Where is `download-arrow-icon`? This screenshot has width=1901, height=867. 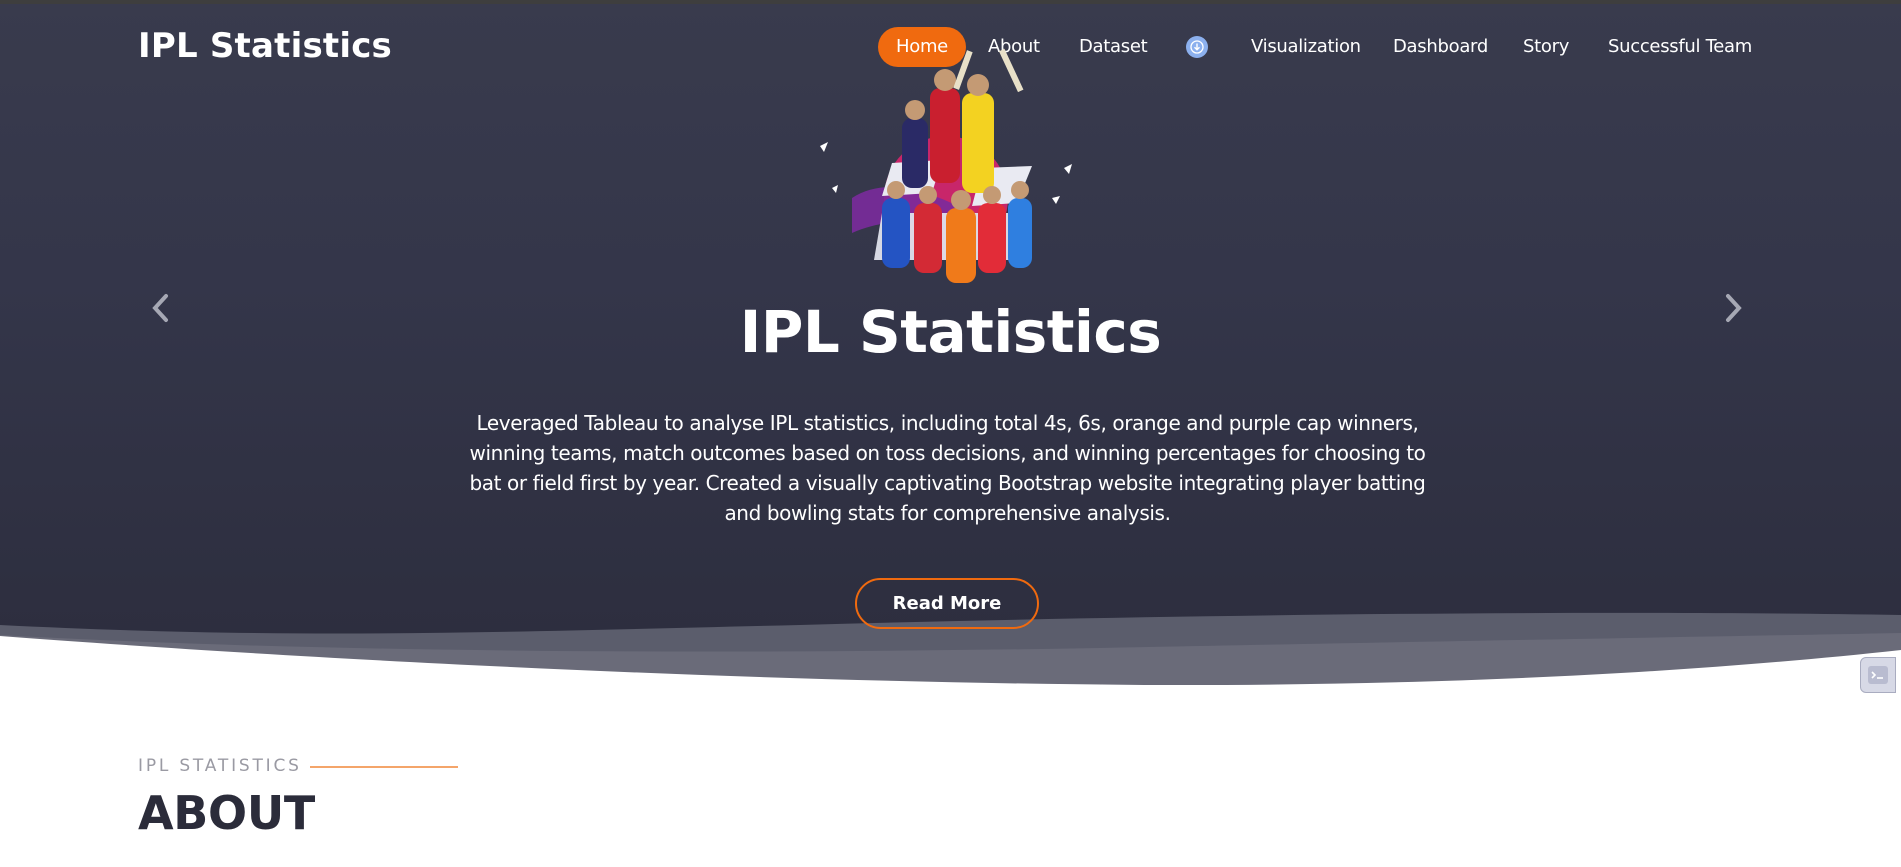
download-arrow-icon is located at coordinates (1197, 47).